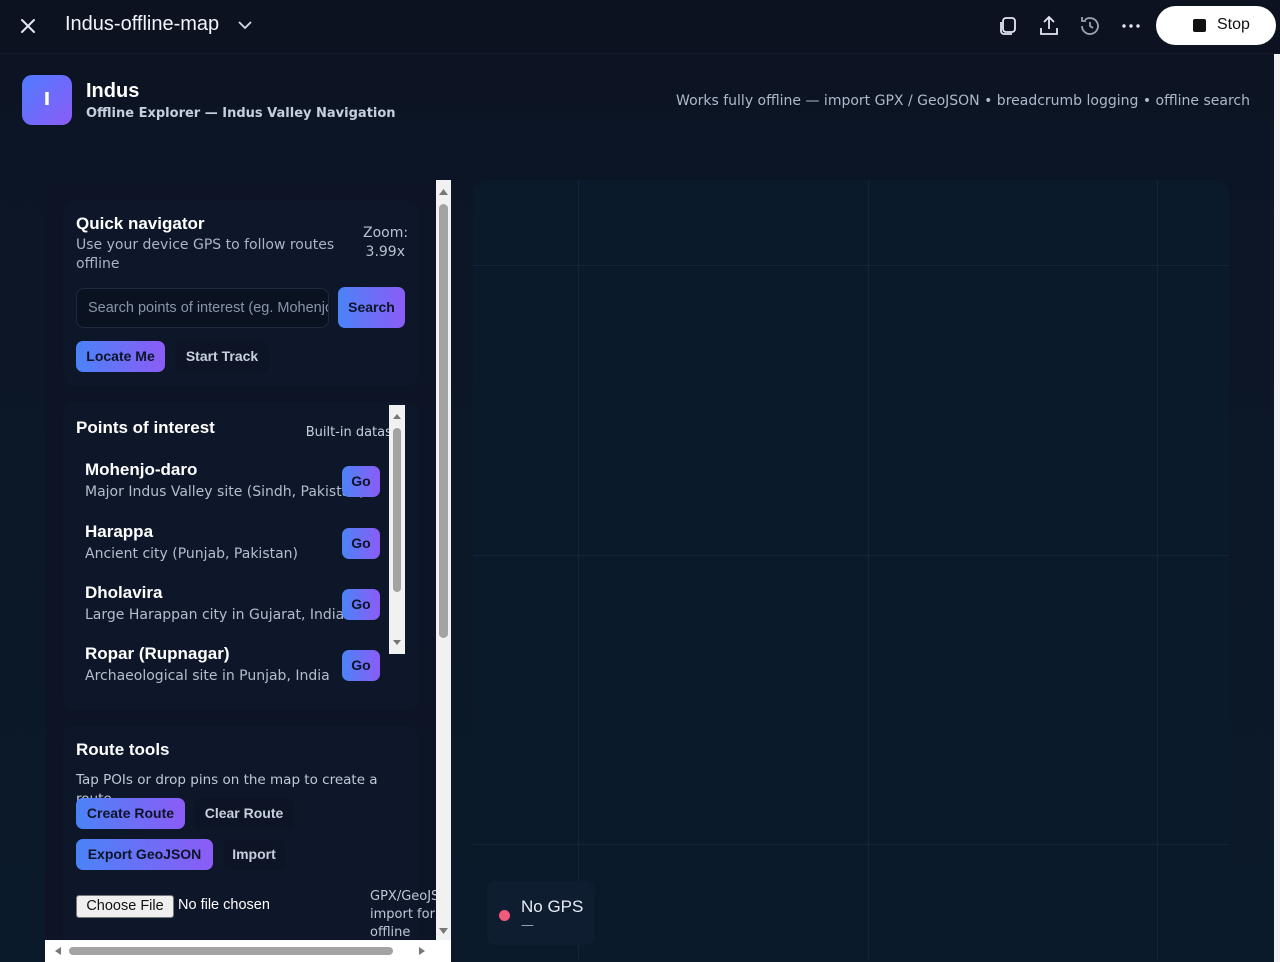 The image size is (1280, 962). What do you see at coordinates (142, 24) in the screenshot?
I see `window-title: Indus-offline-map` at bounding box center [142, 24].